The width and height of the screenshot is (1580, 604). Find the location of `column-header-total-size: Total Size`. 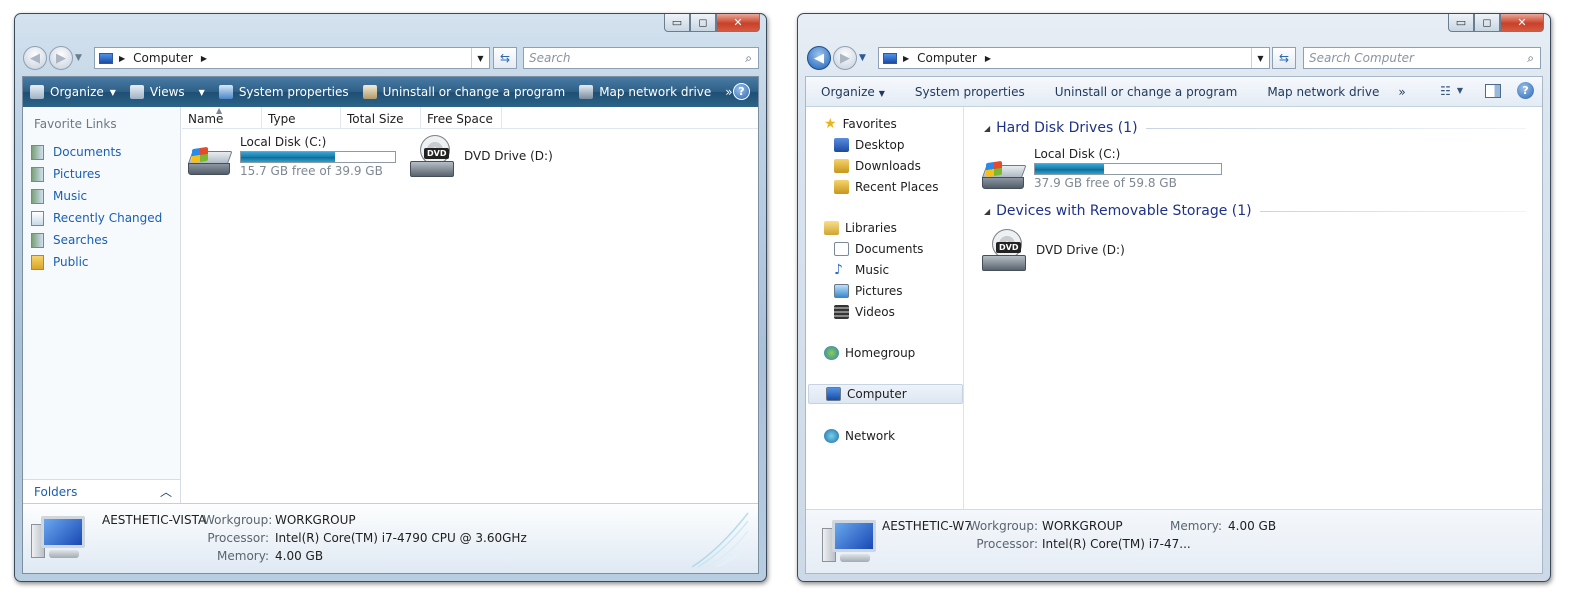

column-header-total-size: Total Size is located at coordinates (381, 117).